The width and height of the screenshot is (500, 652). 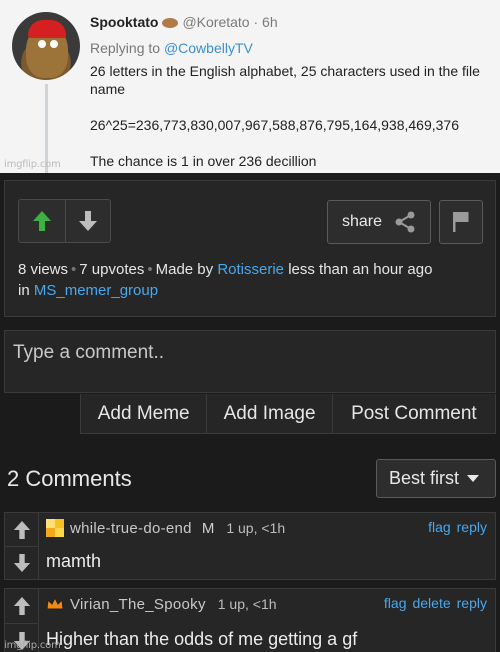 I want to click on share-button: share, so click(x=379, y=222).